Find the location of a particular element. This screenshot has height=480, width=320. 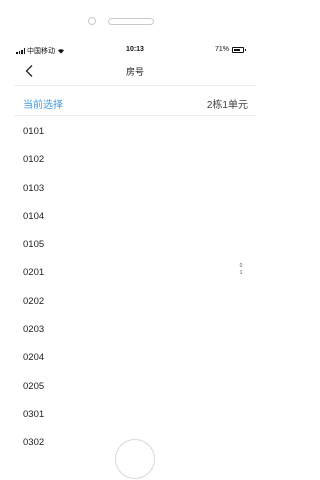

home-button is located at coordinates (135, 459).